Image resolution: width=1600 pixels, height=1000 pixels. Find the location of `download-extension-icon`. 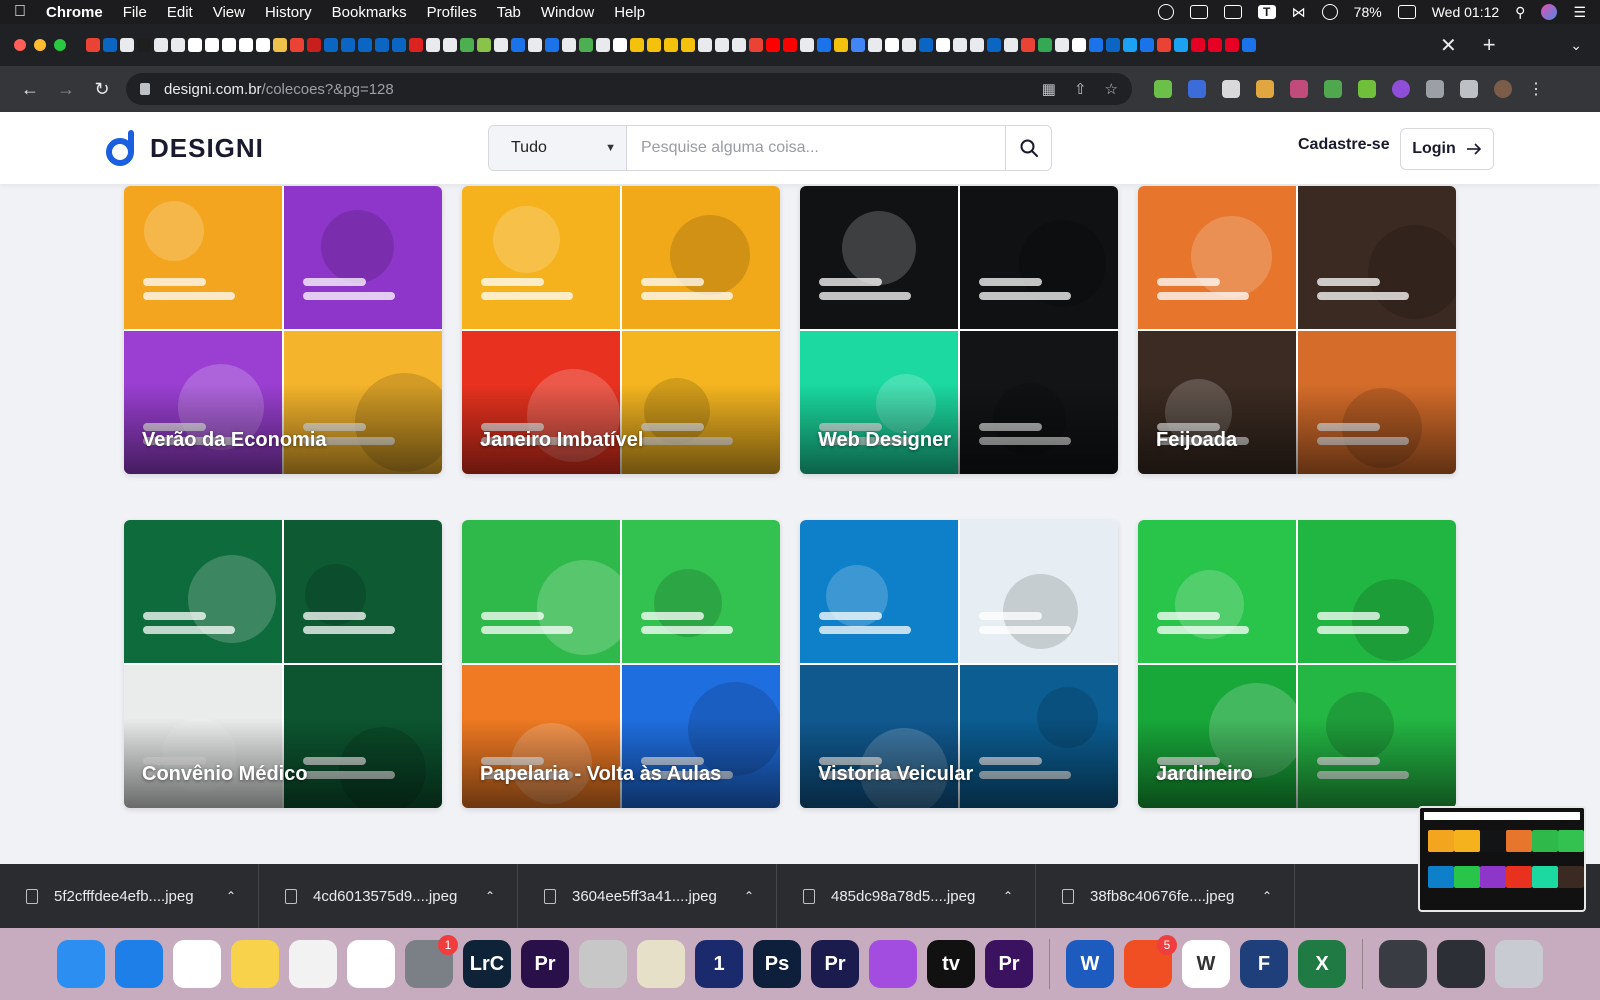

download-extension-icon is located at coordinates (1367, 89).